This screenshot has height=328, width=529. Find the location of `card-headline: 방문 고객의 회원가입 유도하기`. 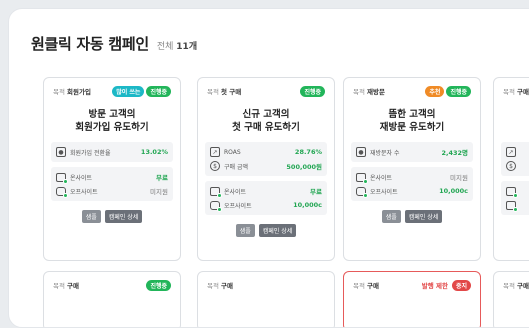

card-headline: 방문 고객의 회원가입 유도하기 is located at coordinates (112, 121).